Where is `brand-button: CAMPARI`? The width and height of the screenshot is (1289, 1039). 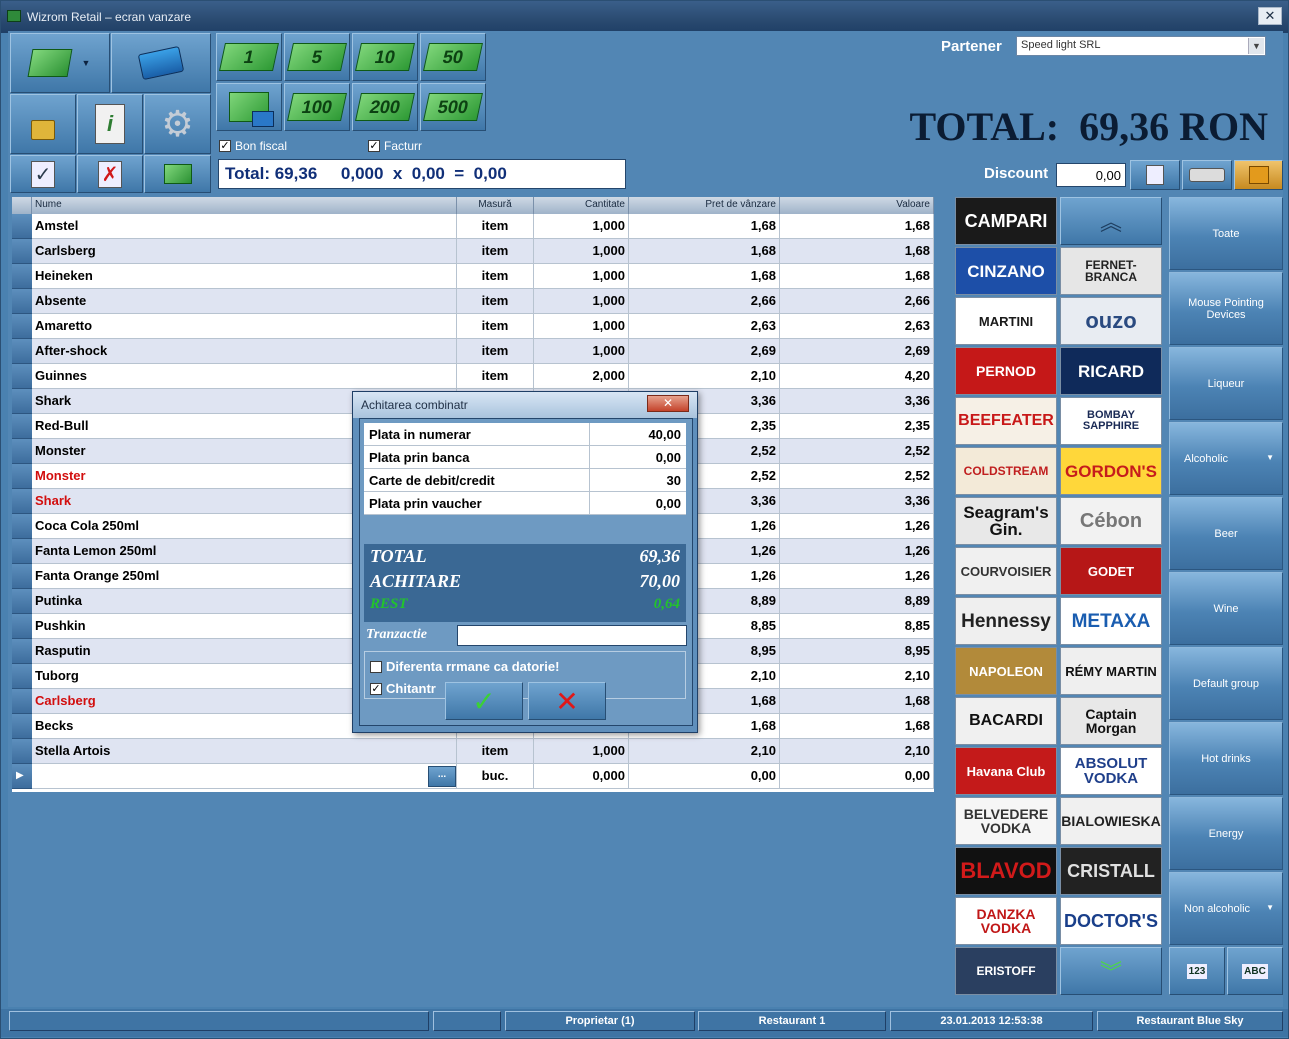
brand-button: CAMPARI is located at coordinates (1006, 221).